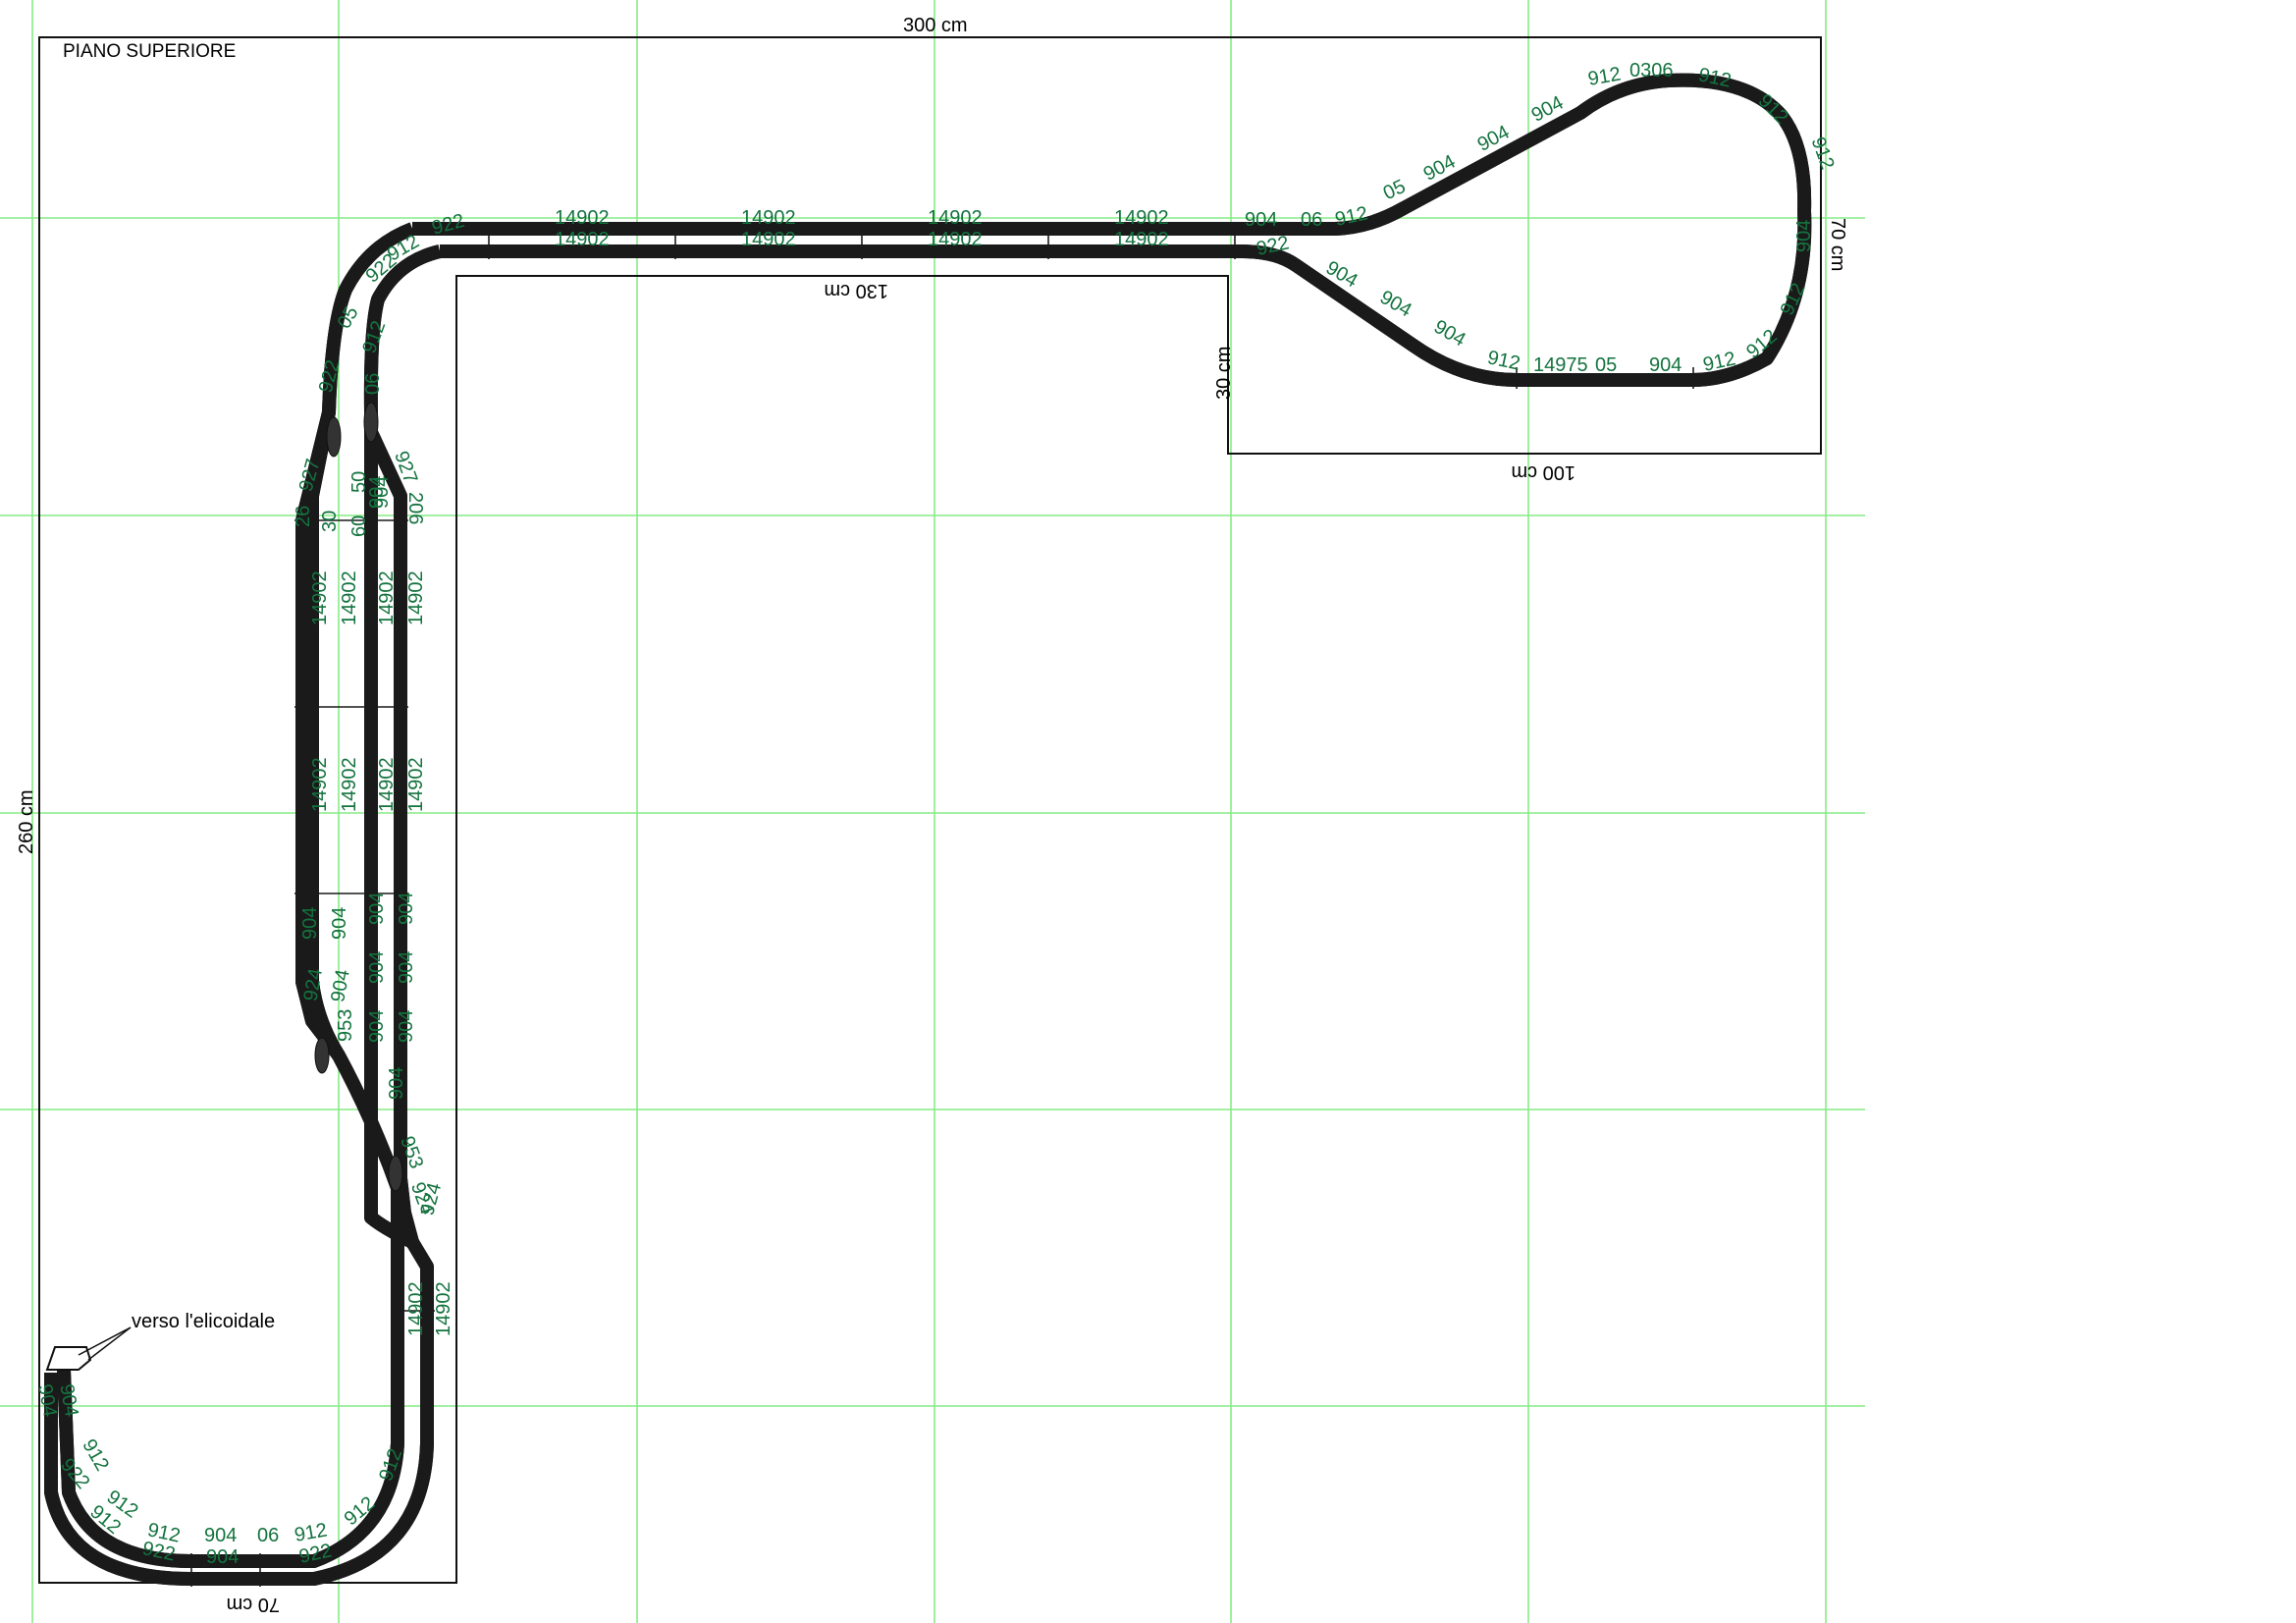 Image resolution: width=2296 pixels, height=1623 pixels. What do you see at coordinates (89, 1348) in the screenshot?
I see `helix-connection-marker` at bounding box center [89, 1348].